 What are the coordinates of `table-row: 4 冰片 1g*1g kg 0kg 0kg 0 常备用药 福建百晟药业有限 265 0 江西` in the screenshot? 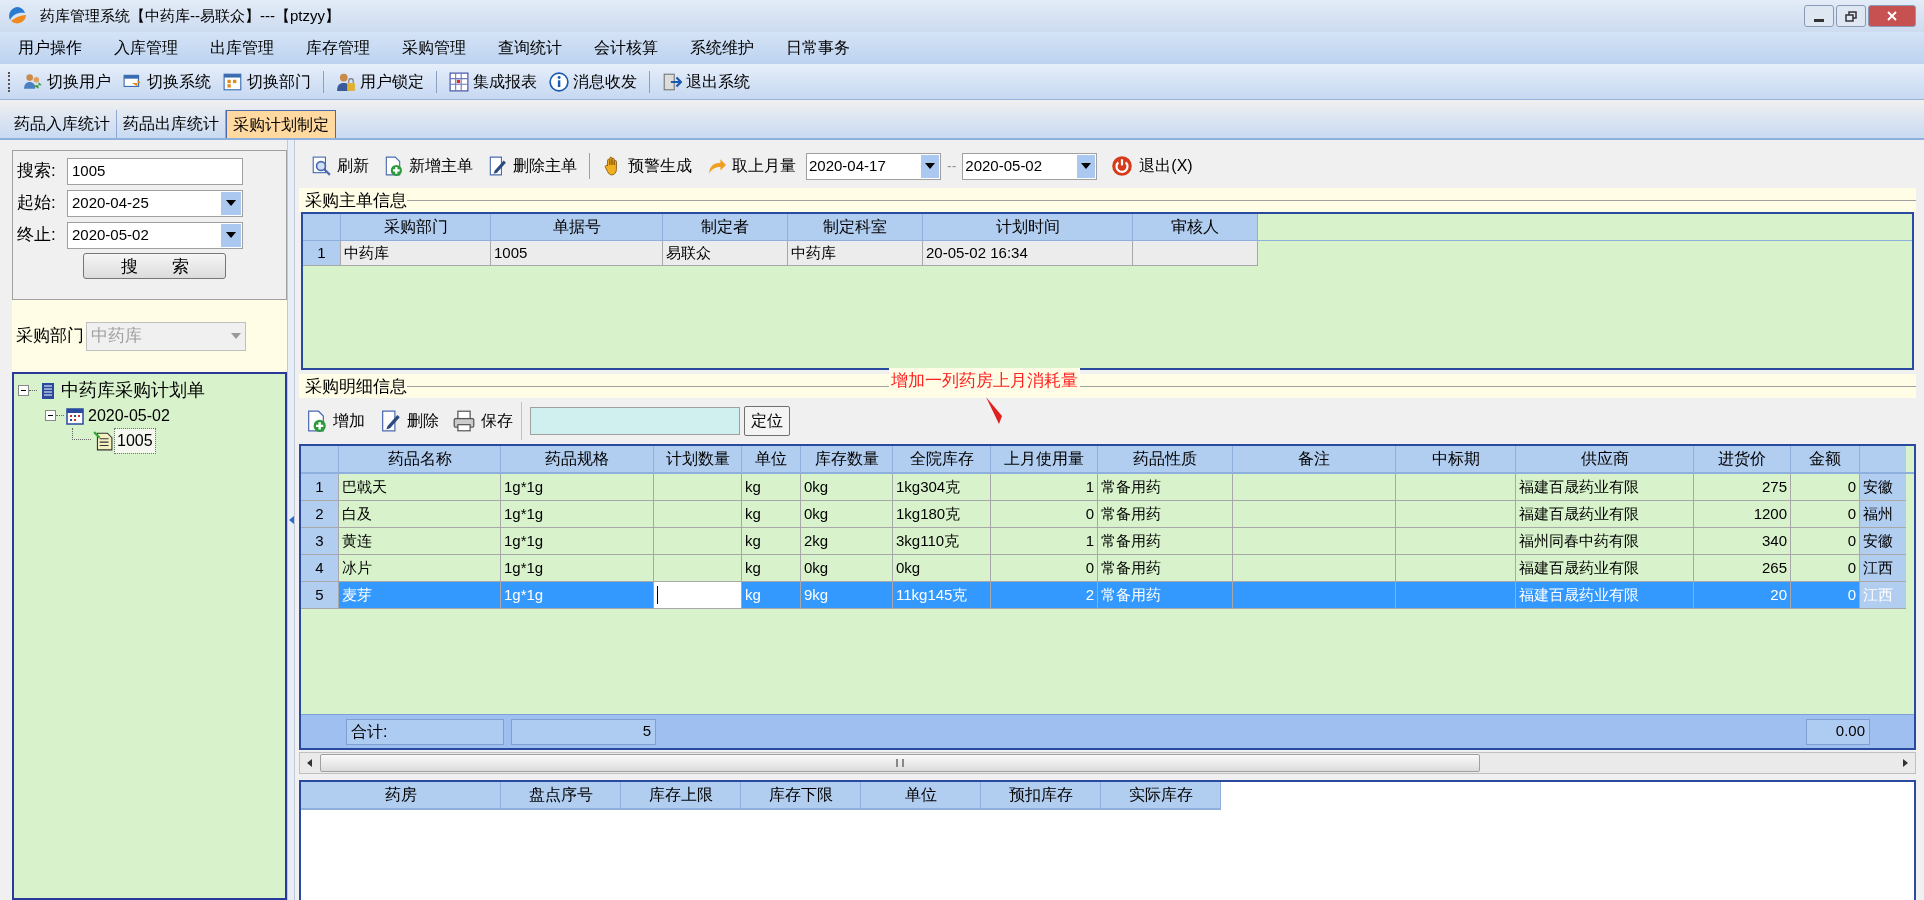 It's located at (1103, 568).